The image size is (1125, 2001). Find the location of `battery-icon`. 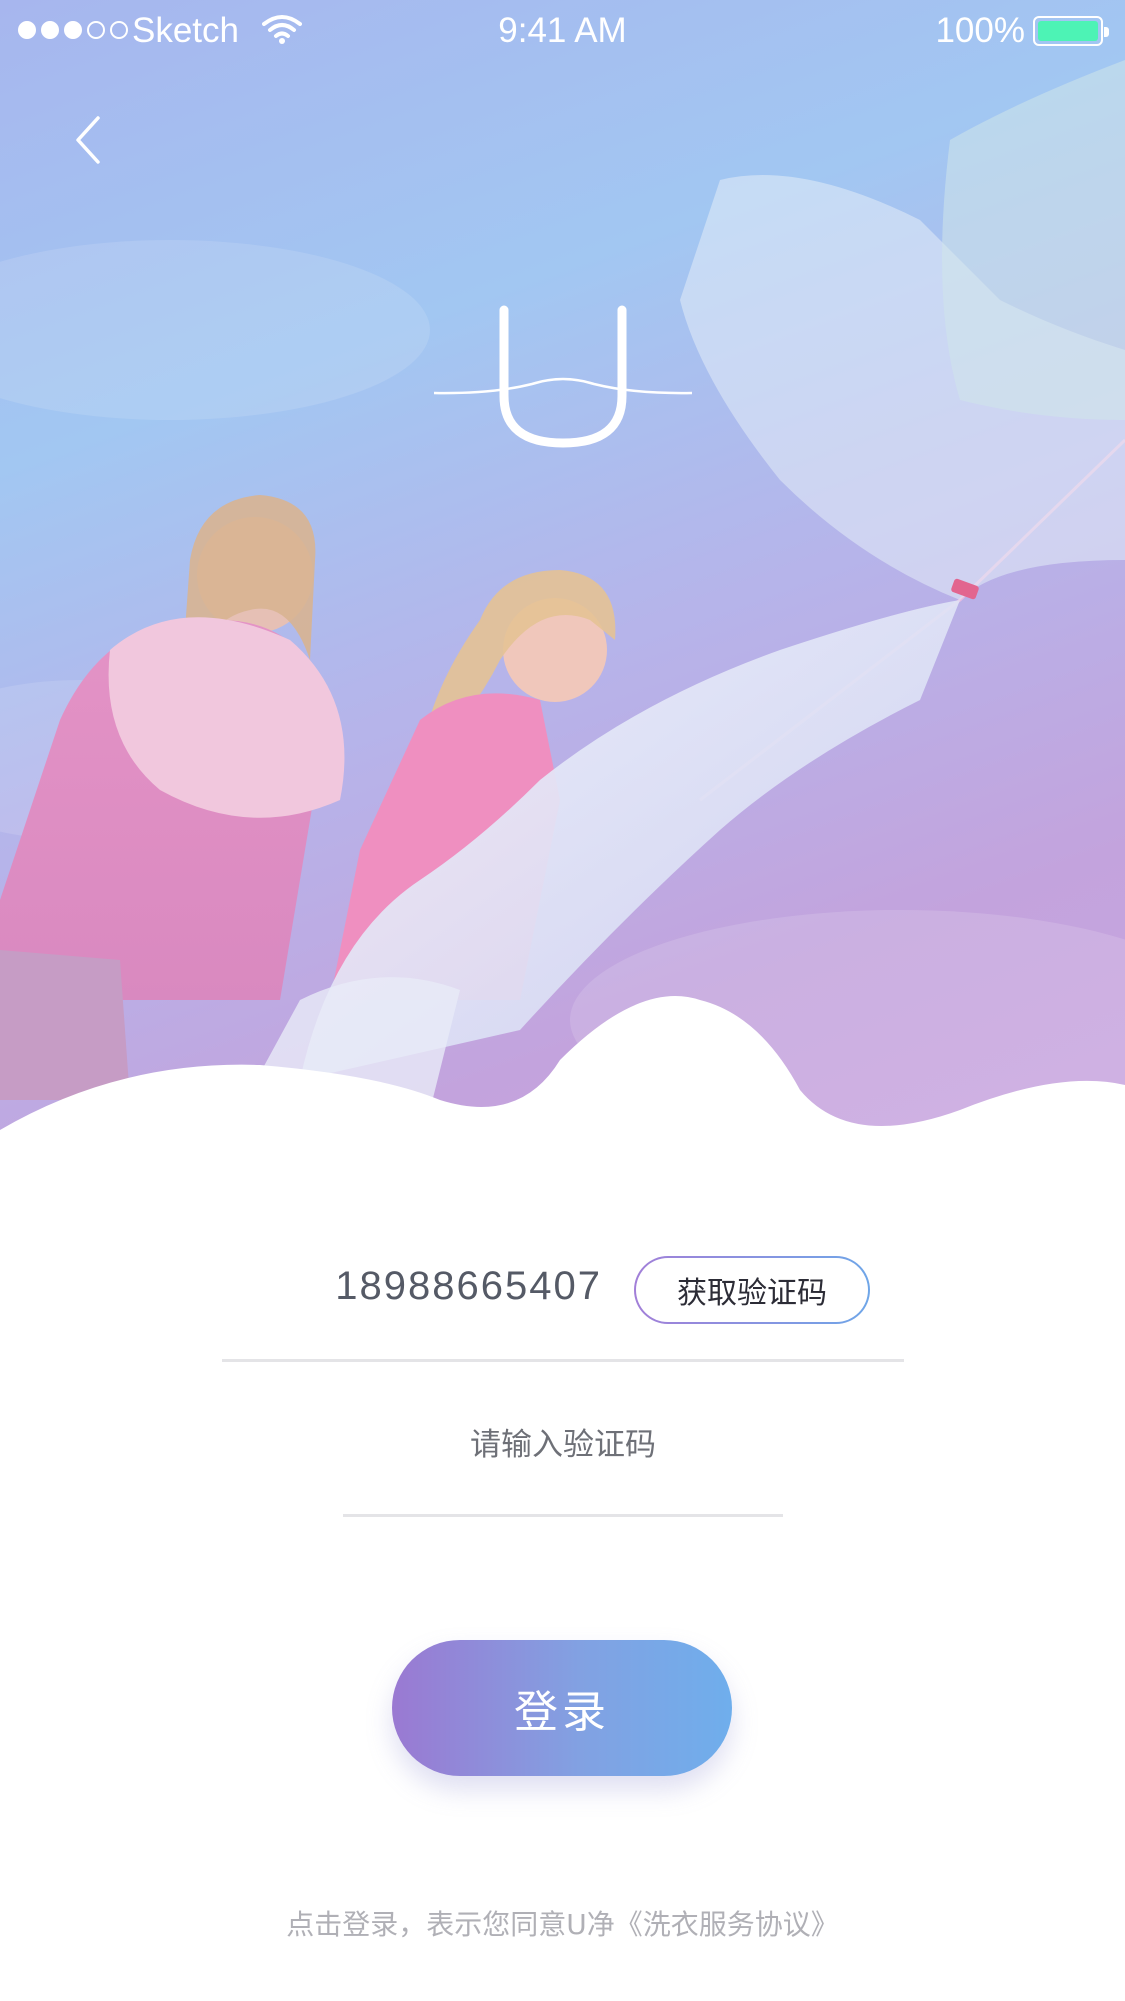

battery-icon is located at coordinates (1071, 31).